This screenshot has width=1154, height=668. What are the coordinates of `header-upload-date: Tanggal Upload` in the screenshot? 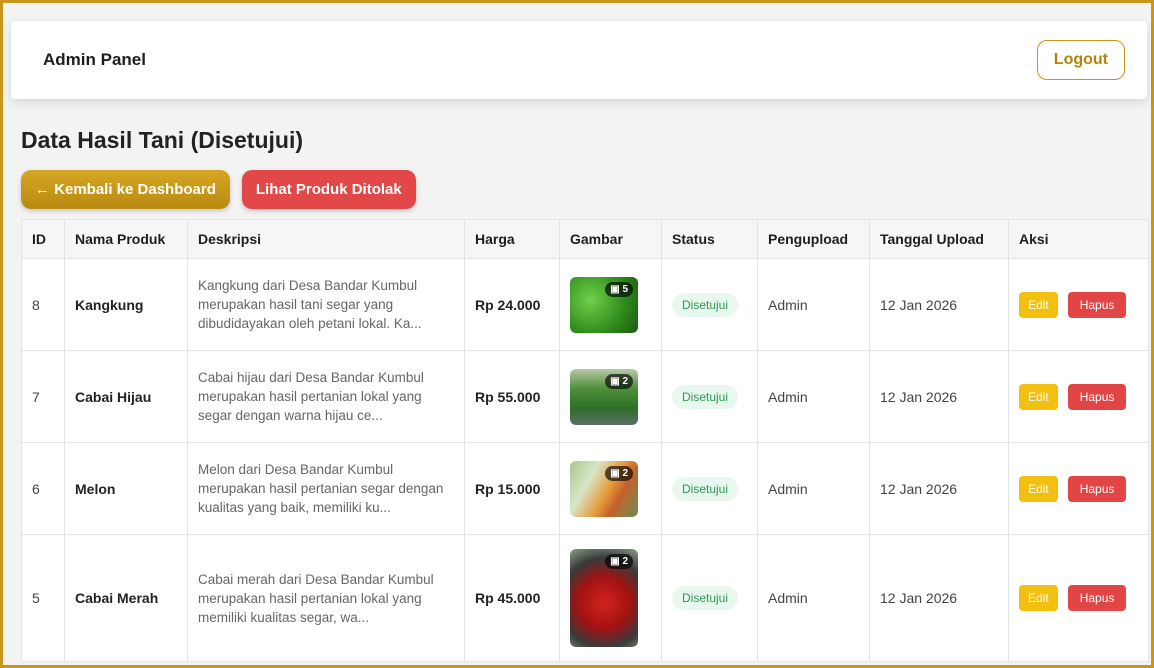 It's located at (939, 239).